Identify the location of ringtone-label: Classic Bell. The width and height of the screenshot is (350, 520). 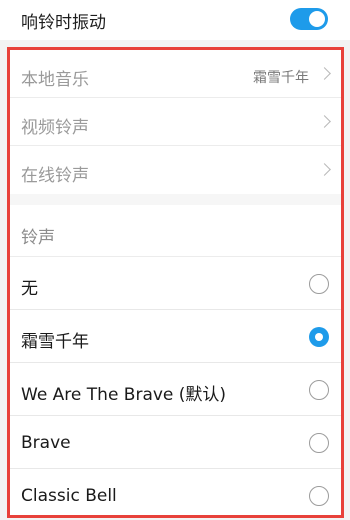
(69, 496).